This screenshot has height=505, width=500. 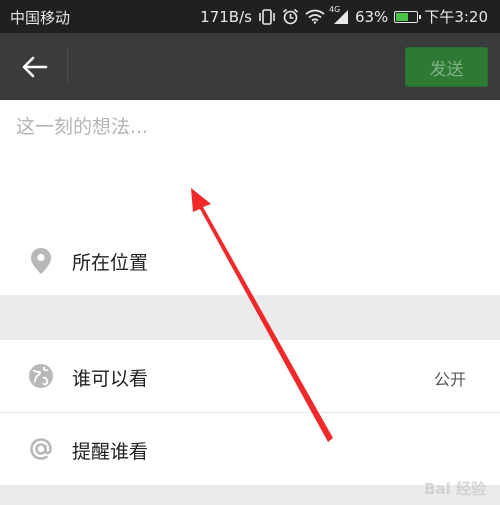 What do you see at coordinates (41, 261) in the screenshot?
I see `location-pin-icon` at bounding box center [41, 261].